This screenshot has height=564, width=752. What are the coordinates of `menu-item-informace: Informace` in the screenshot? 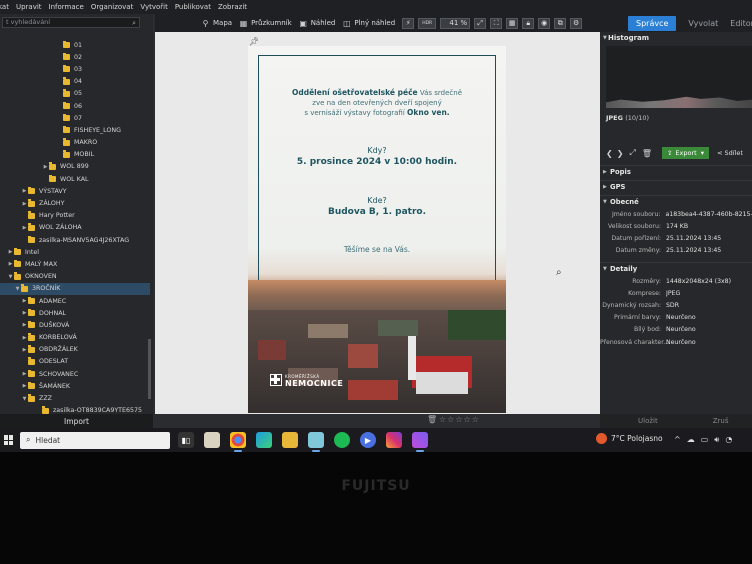 It's located at (66, 7).